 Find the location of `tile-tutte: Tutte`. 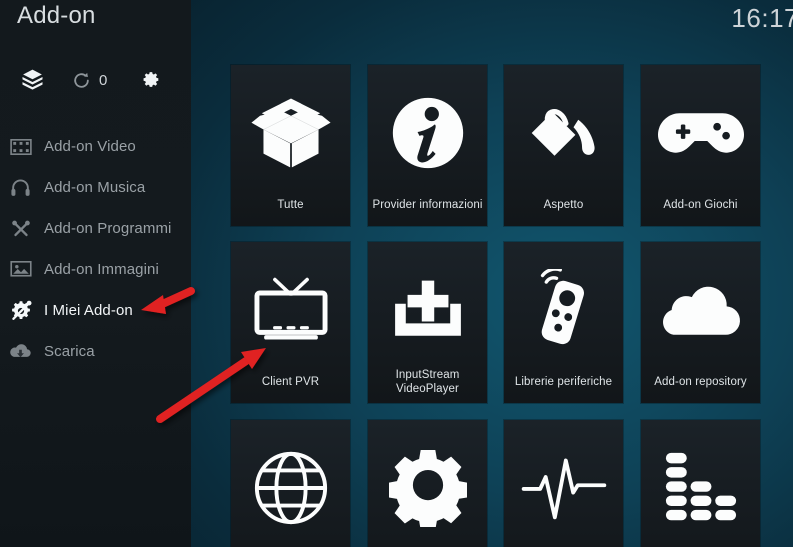

tile-tutte: Tutte is located at coordinates (290, 145).